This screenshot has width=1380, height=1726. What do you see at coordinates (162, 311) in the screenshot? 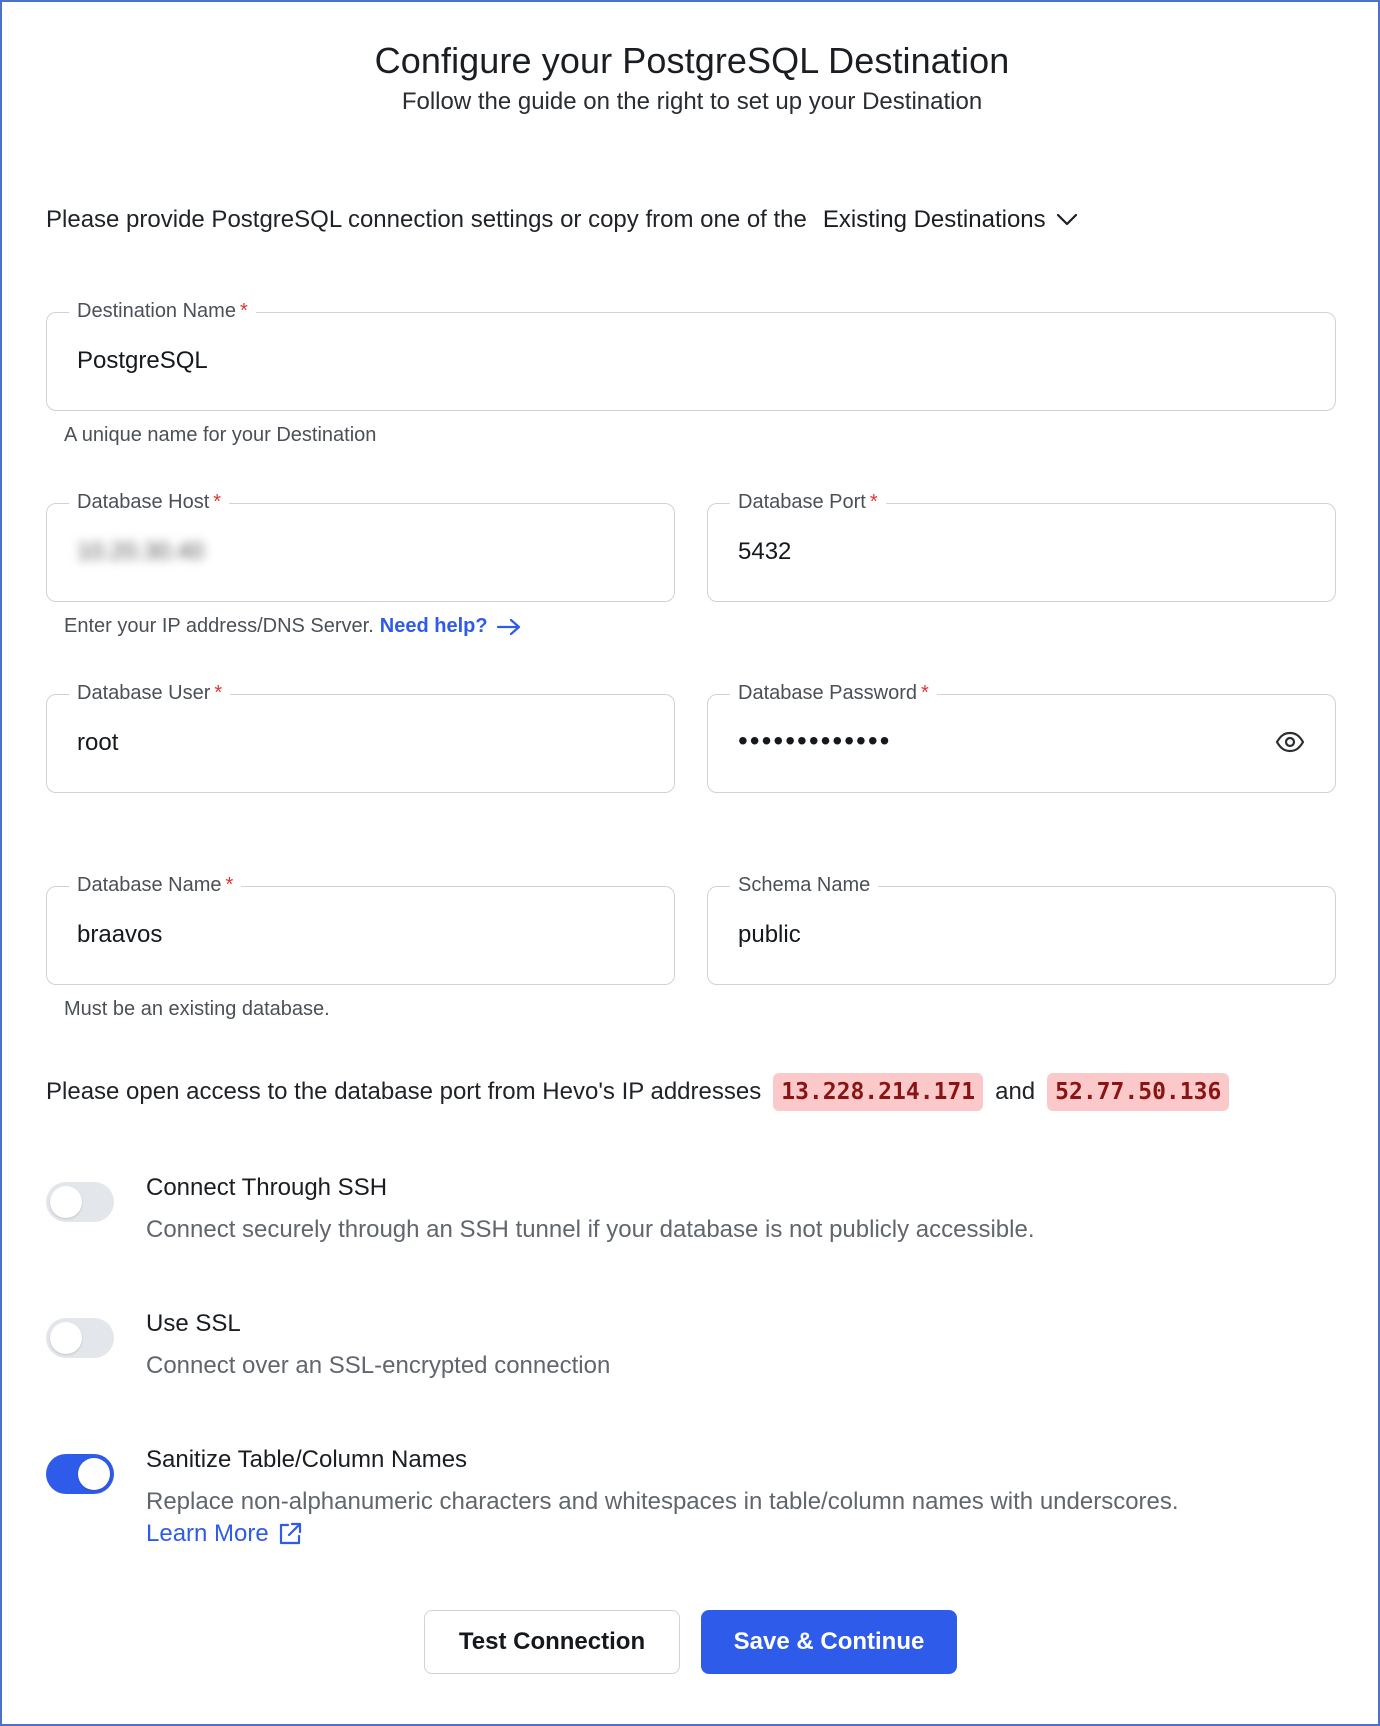
I see `destination-name-label: Destination Name *` at bounding box center [162, 311].